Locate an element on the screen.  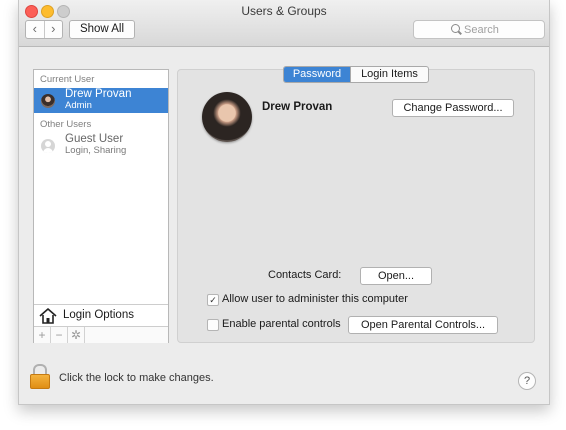
search-field is located at coordinates (479, 29).